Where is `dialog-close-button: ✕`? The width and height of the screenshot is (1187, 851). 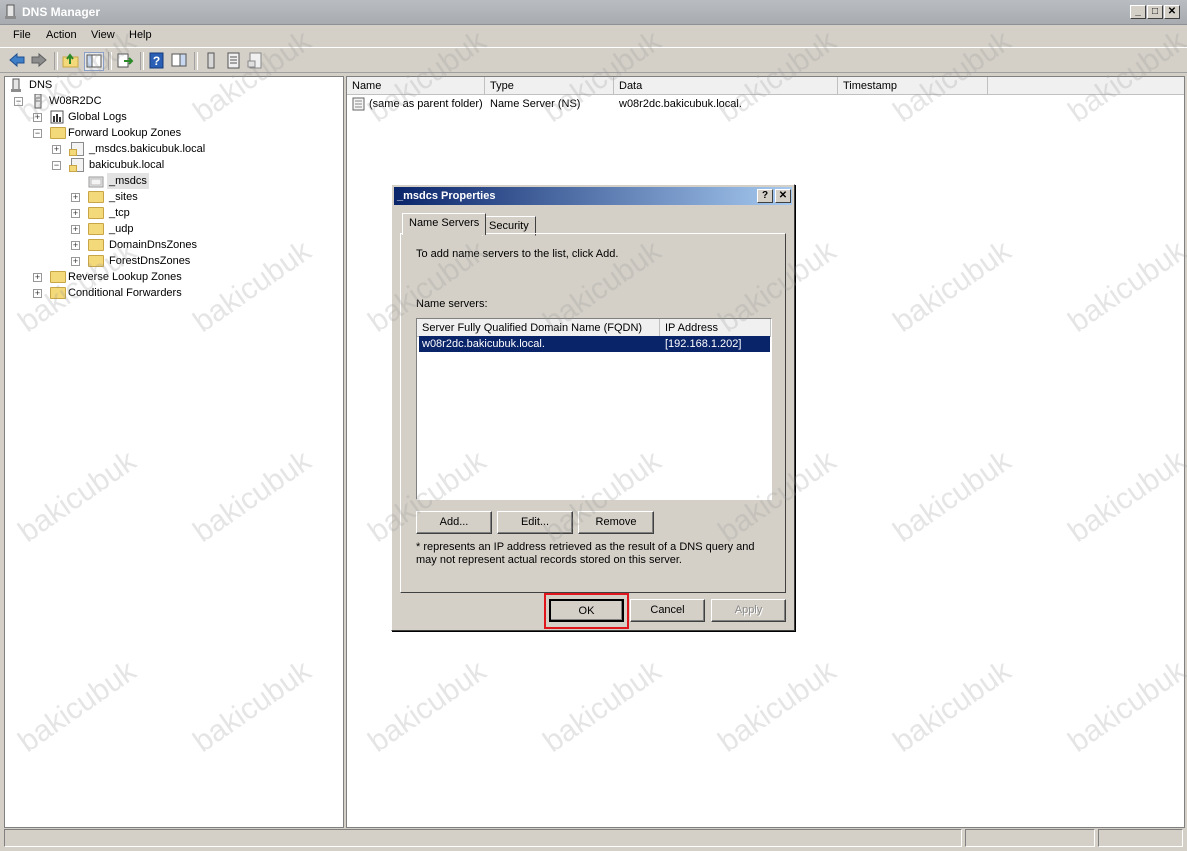
dialog-close-button: ✕ is located at coordinates (783, 196).